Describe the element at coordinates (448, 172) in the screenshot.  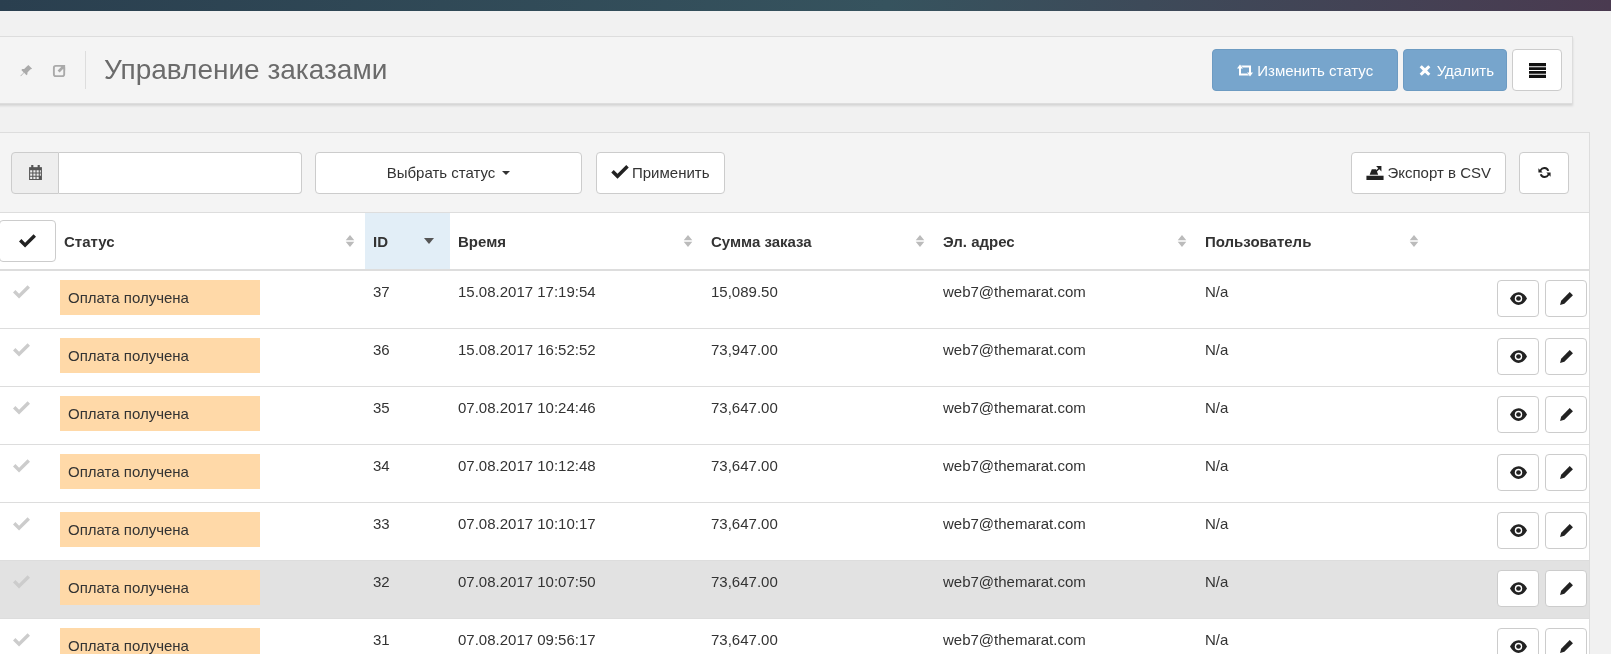
I see `status-dropdown: Выбрать статус` at that location.